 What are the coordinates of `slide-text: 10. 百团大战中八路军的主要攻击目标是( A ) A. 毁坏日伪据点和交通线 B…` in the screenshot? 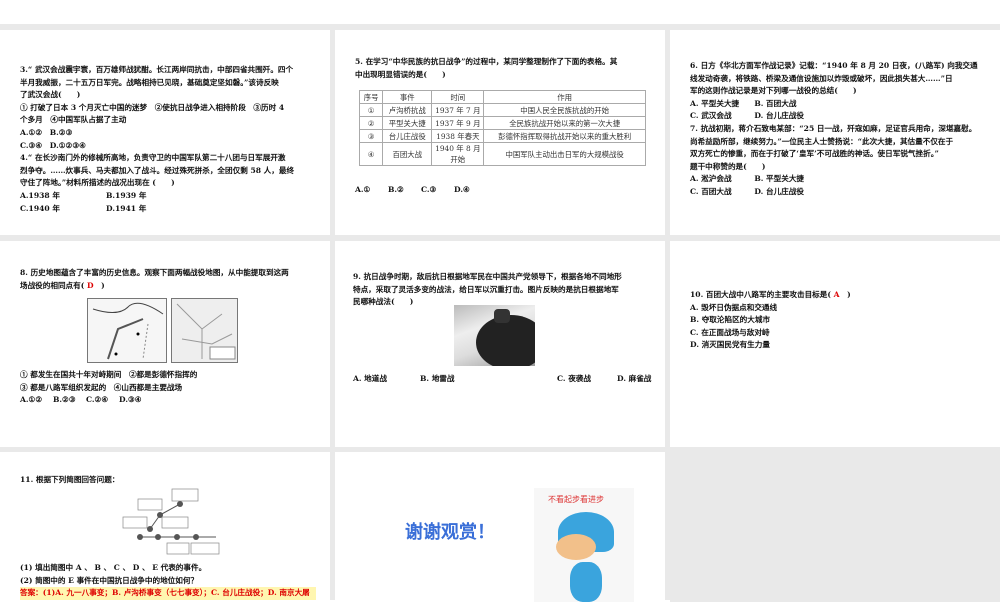 It's located at (770, 320).